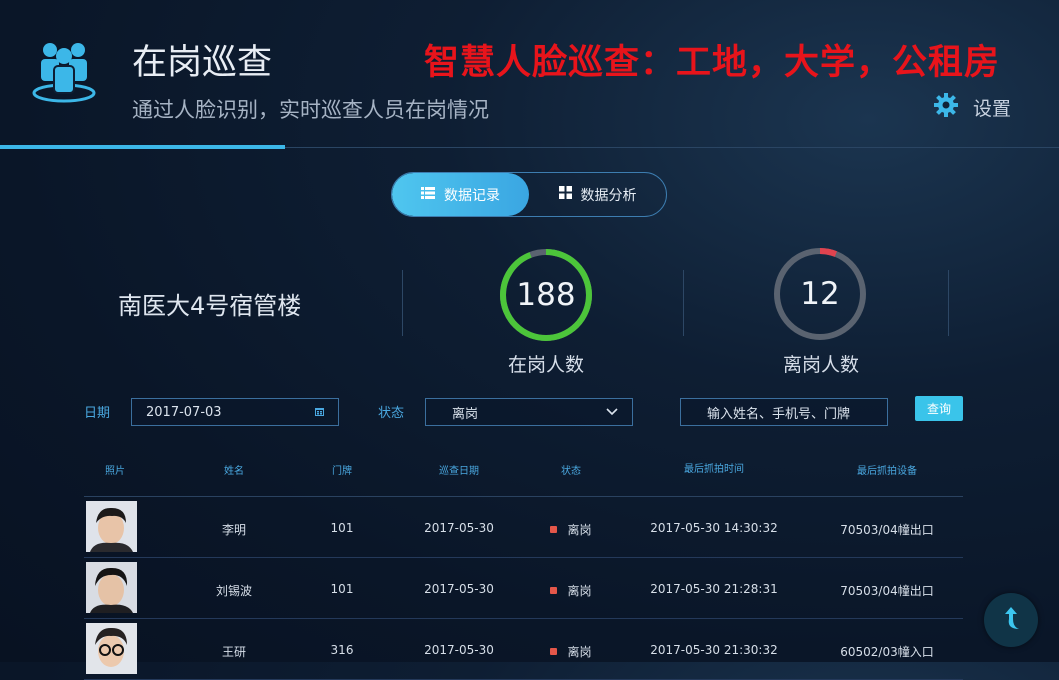  What do you see at coordinates (565, 194) in the screenshot?
I see `grid-icon` at bounding box center [565, 194].